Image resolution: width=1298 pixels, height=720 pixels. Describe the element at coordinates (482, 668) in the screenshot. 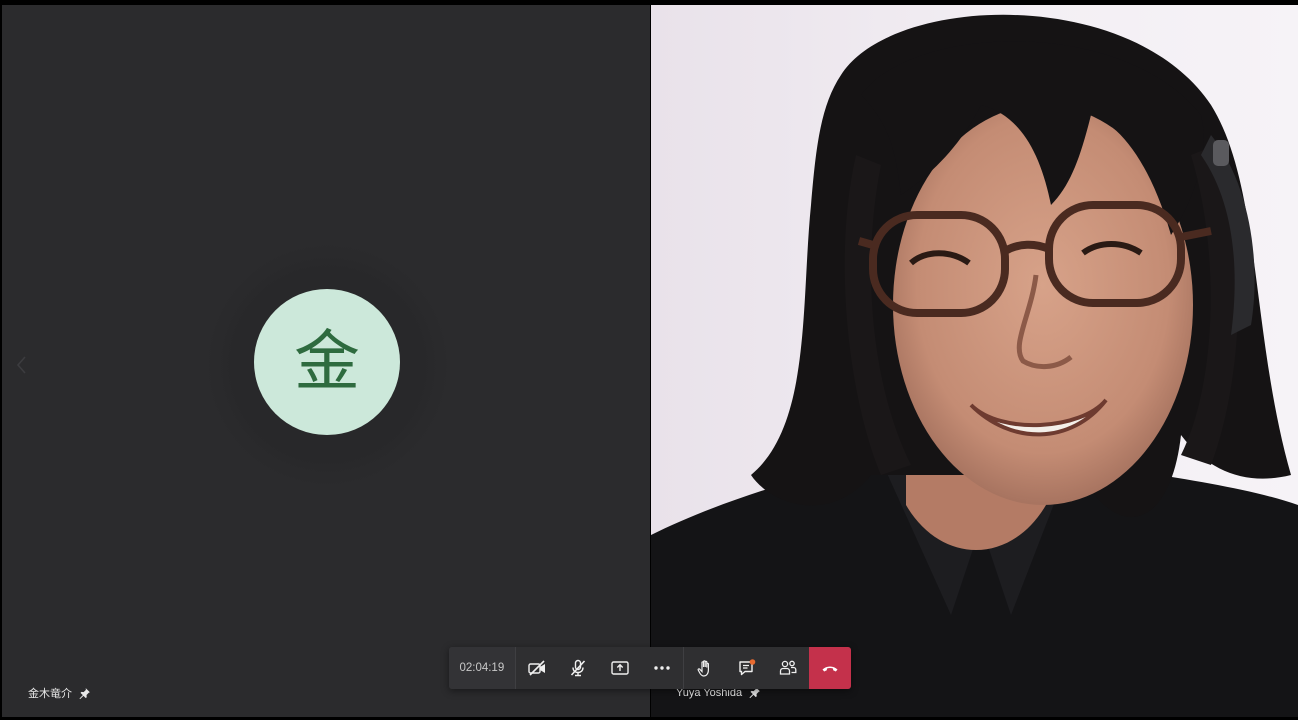

I see `call-timer: 02:04:19` at that location.